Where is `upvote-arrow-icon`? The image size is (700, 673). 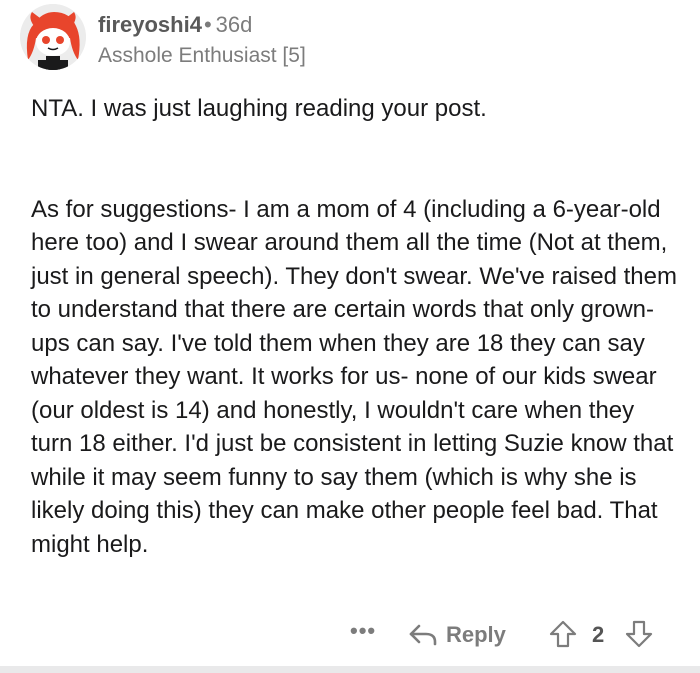
upvote-arrow-icon is located at coordinates (563, 634).